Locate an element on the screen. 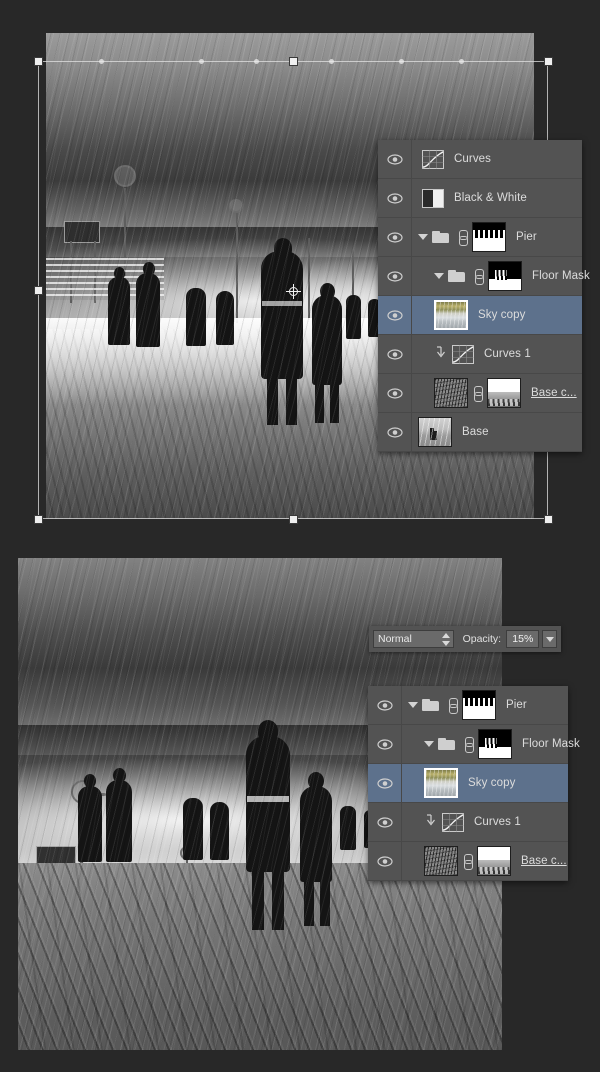 This screenshot has height=1072, width=600. transform-handle-bottom-left is located at coordinates (38, 519).